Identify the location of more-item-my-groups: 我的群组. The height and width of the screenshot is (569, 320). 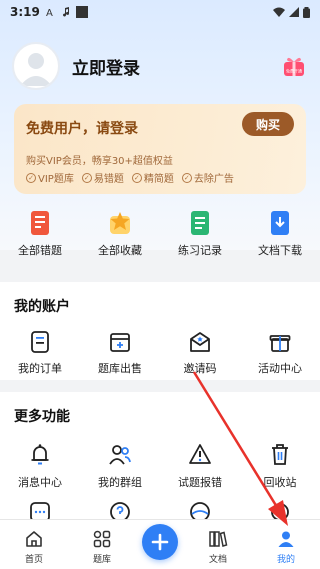
(120, 466).